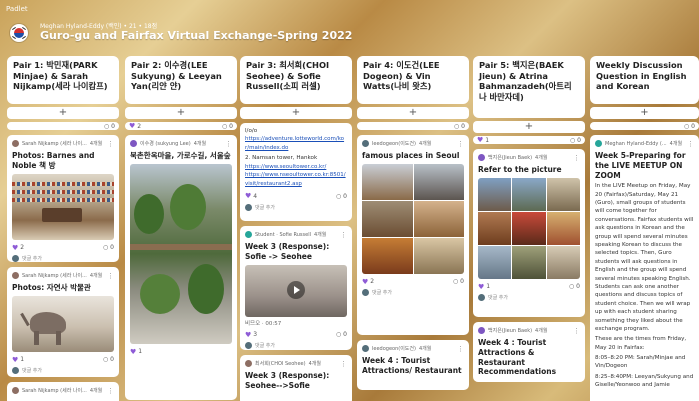 This screenshot has width=699, height=401. Describe the element at coordinates (19, 33) in the screenshot. I see `korea-flag-icon` at that location.